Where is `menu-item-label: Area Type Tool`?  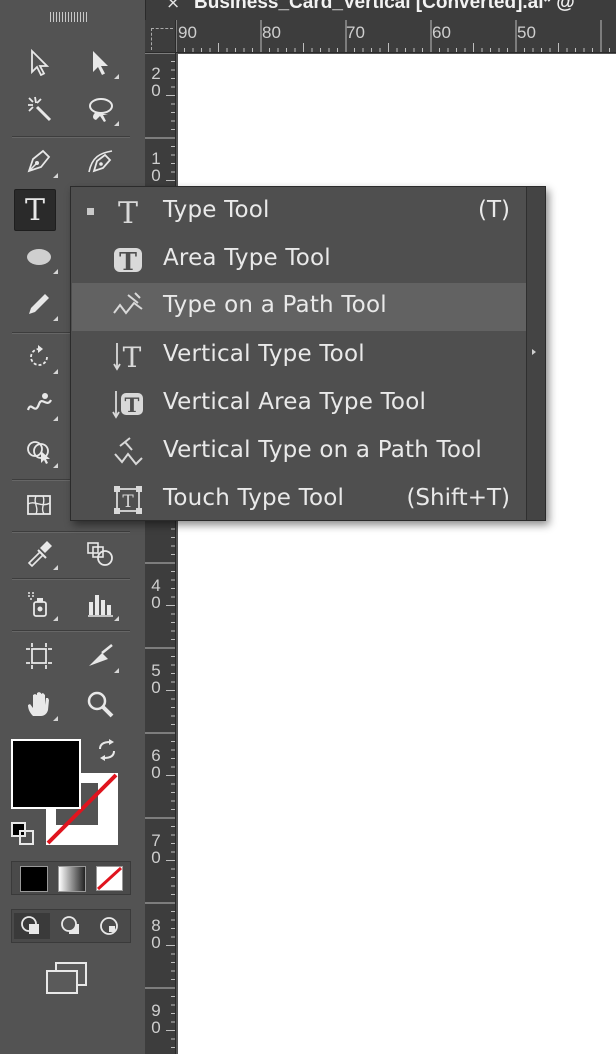
menu-item-label: Area Type Tool is located at coordinates (247, 258).